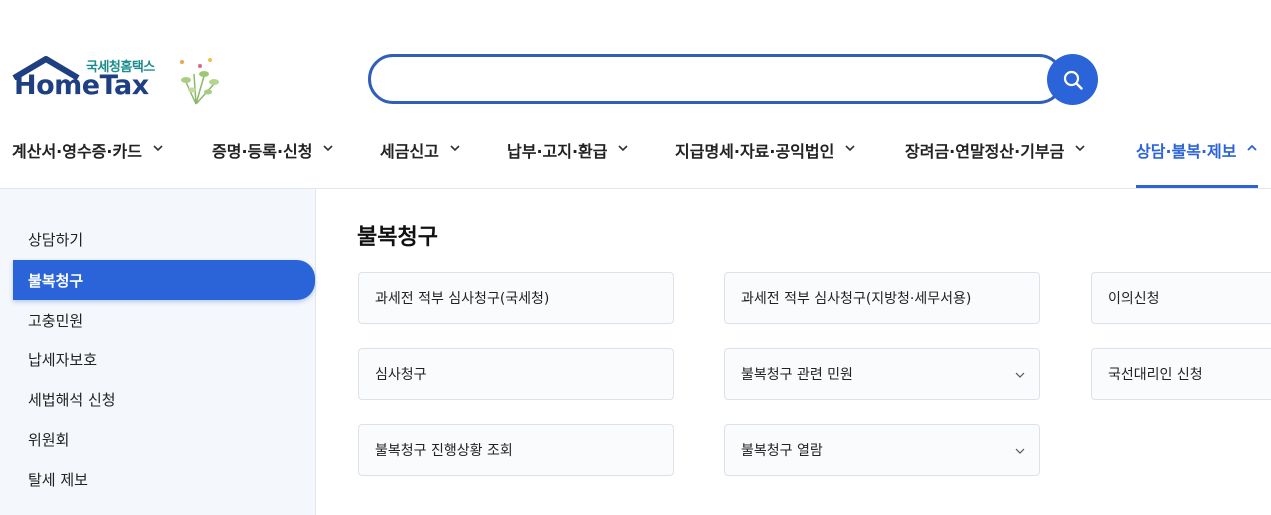 The height and width of the screenshot is (515, 1271). What do you see at coordinates (1134, 299) in the screenshot?
I see `card-label: 이의신청` at bounding box center [1134, 299].